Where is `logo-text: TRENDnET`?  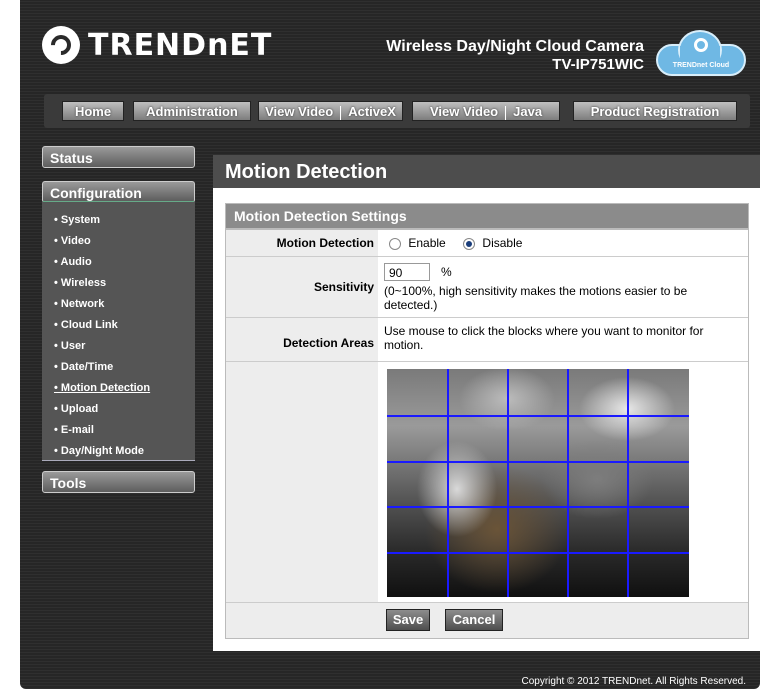 logo-text: TRENDnET is located at coordinates (180, 45).